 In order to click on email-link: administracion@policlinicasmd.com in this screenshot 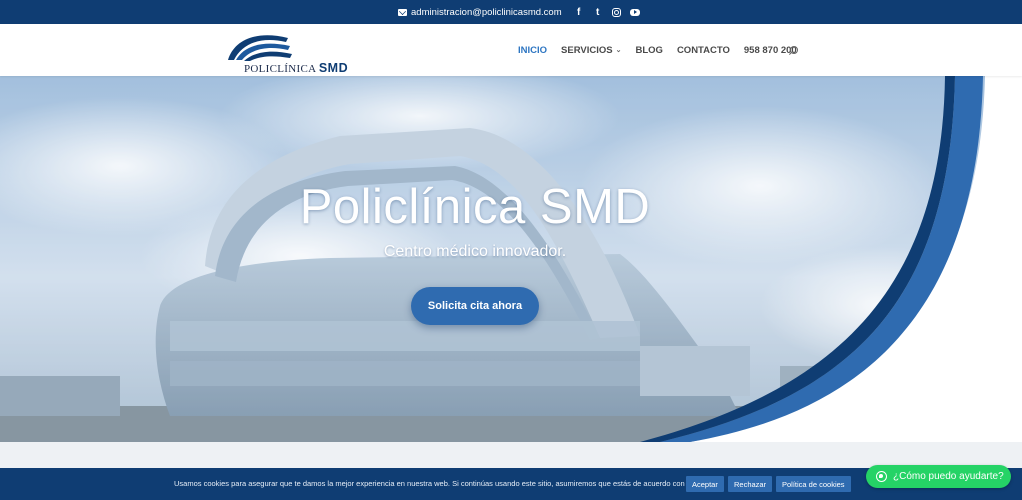, I will do `click(480, 12)`.